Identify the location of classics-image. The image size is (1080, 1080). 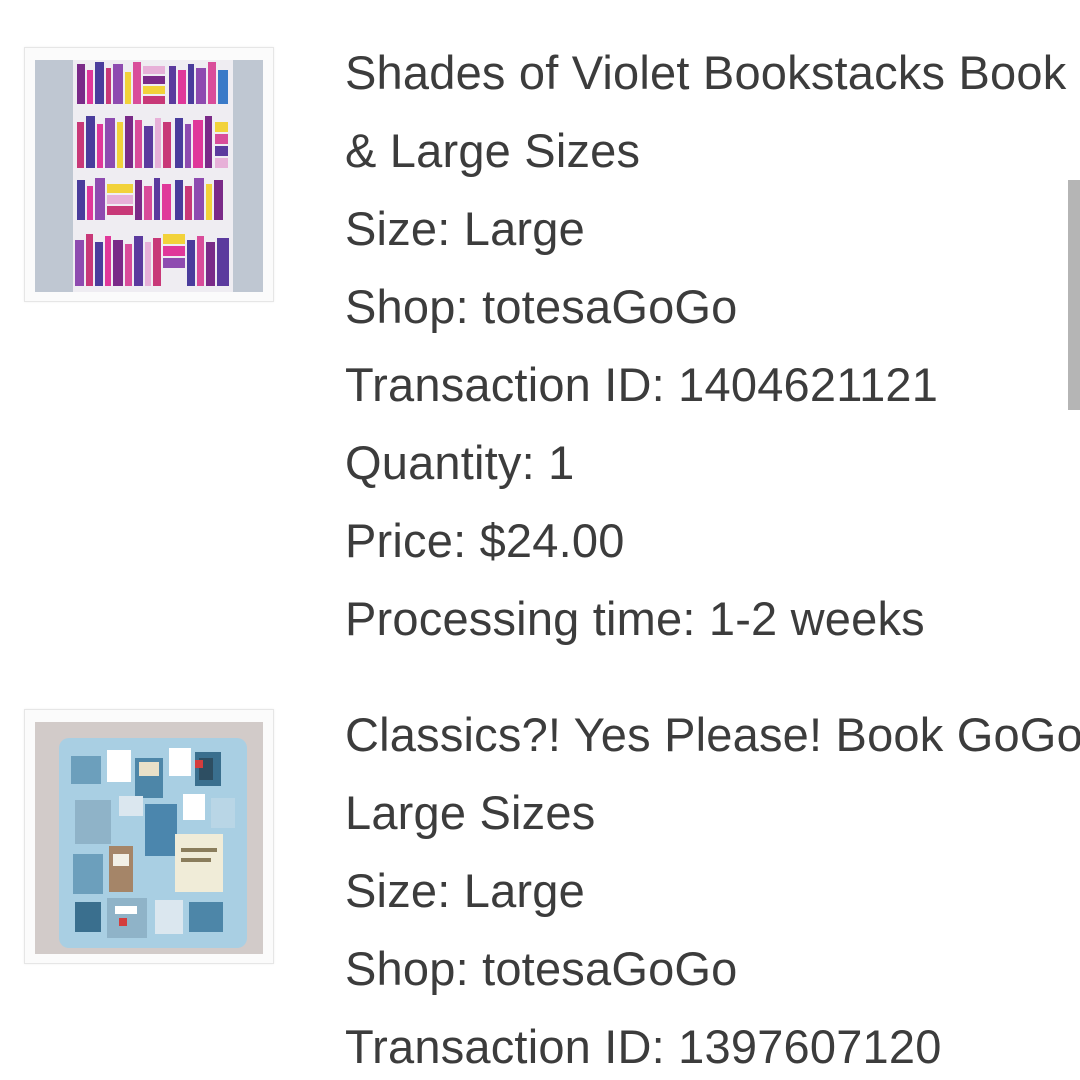
(149, 838).